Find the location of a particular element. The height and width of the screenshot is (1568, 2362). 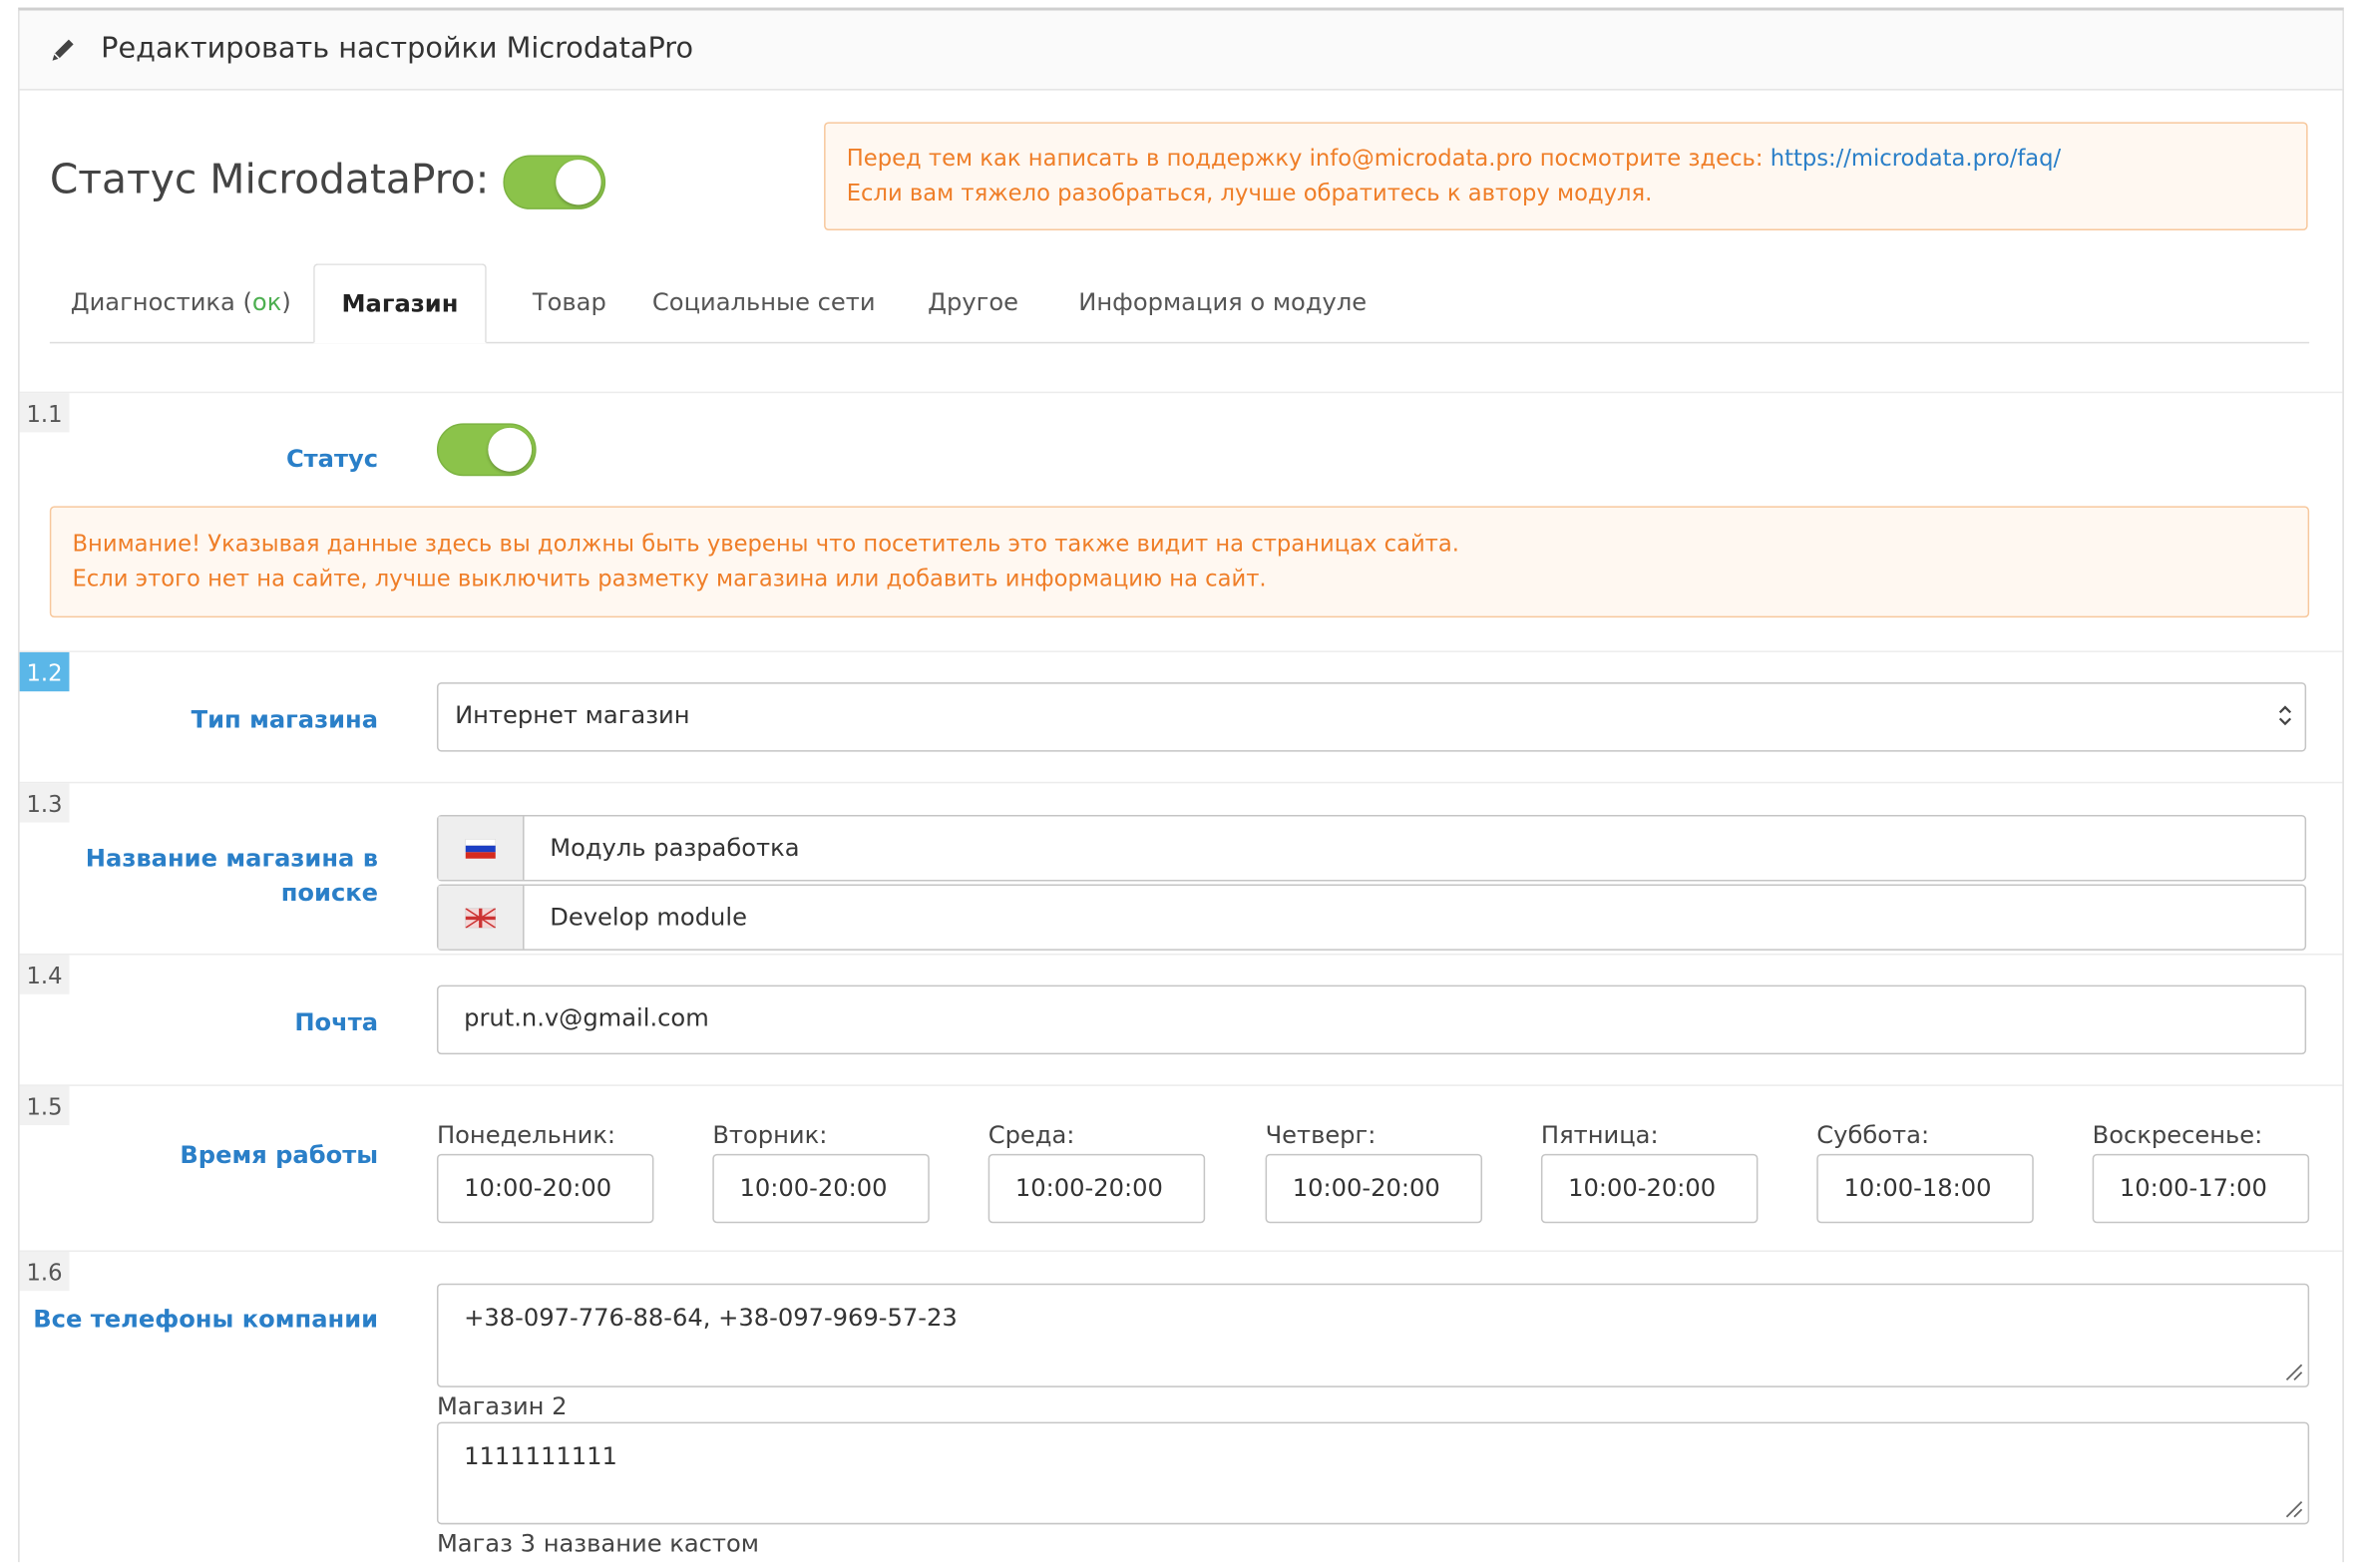

module-status-label: Статус MicrodataPro: is located at coordinates (269, 180).